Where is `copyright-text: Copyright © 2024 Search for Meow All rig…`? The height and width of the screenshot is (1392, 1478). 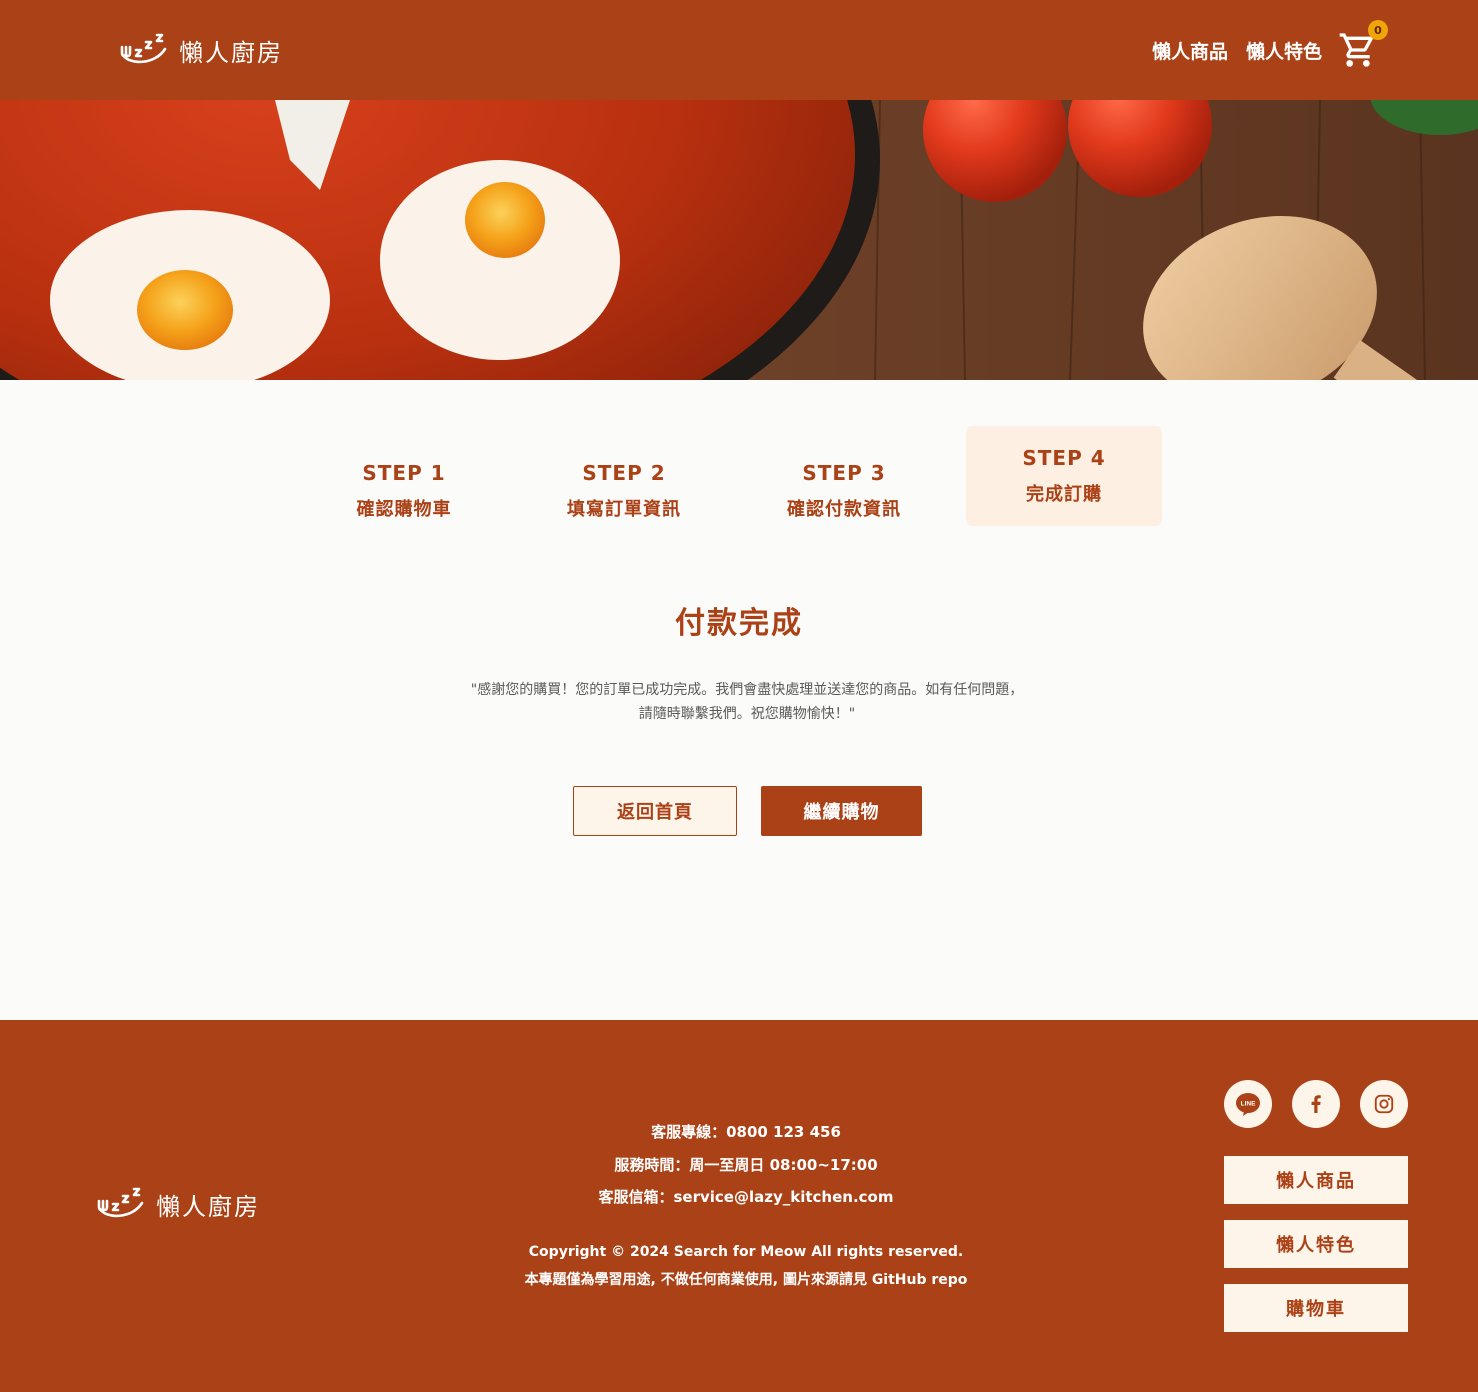
copyright-text: Copyright © 2024 Search for Meow All rig… is located at coordinates (746, 1252).